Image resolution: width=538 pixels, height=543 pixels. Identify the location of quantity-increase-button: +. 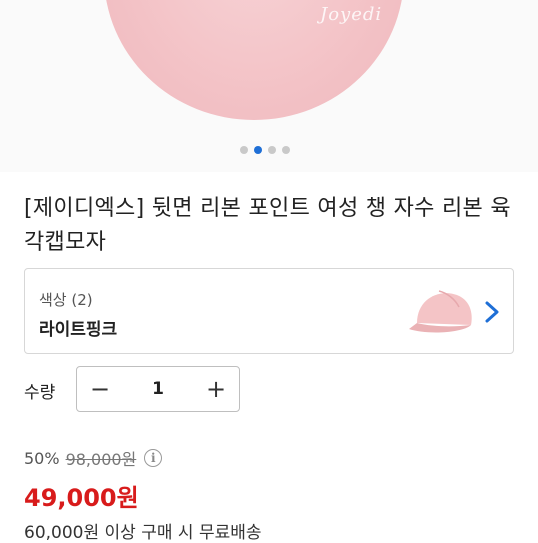
(216, 389).